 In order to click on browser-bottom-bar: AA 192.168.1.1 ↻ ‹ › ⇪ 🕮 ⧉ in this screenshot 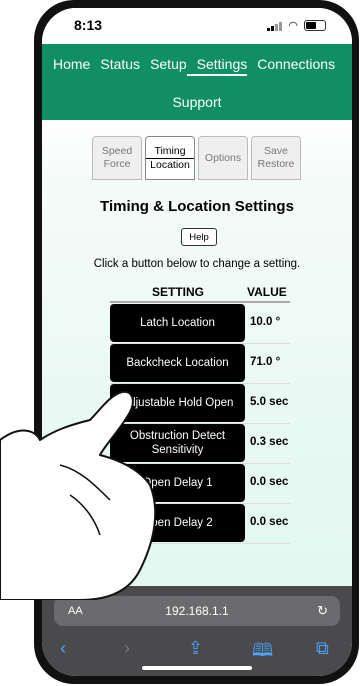, I will do `click(197, 631)`.